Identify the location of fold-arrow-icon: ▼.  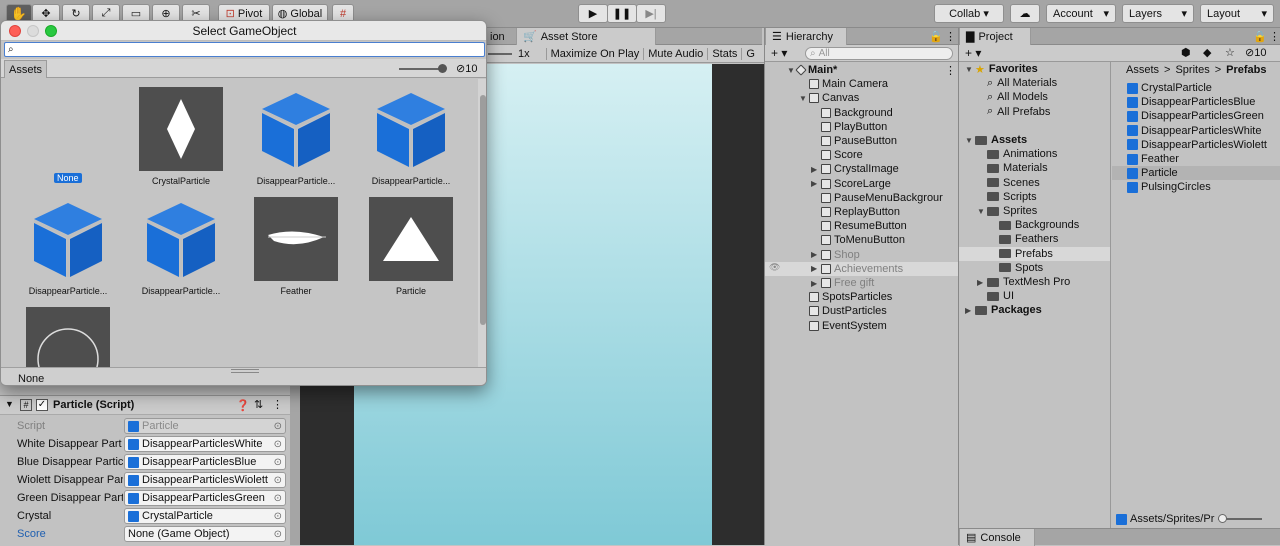
(9, 404).